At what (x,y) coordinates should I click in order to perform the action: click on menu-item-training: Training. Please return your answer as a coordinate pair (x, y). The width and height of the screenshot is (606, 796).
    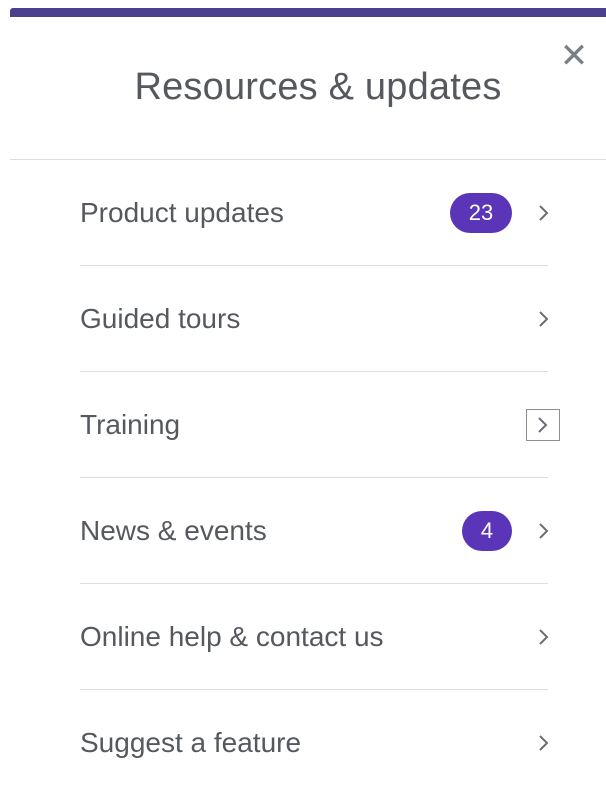
    Looking at the image, I should click on (320, 425).